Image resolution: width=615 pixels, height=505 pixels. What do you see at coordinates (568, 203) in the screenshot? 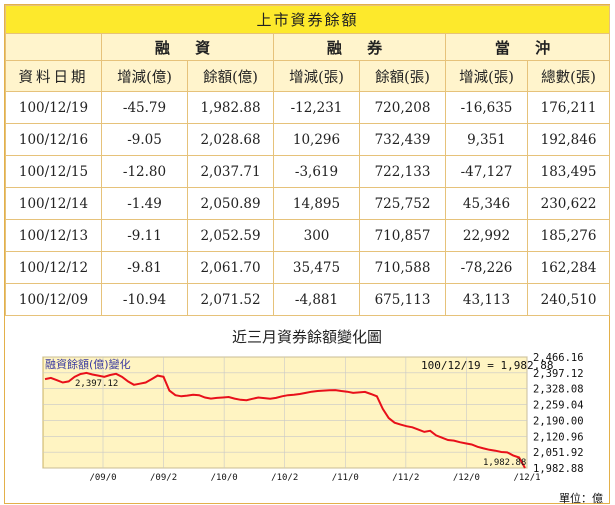
I see `cell-daytrade-total: 230,622` at bounding box center [568, 203].